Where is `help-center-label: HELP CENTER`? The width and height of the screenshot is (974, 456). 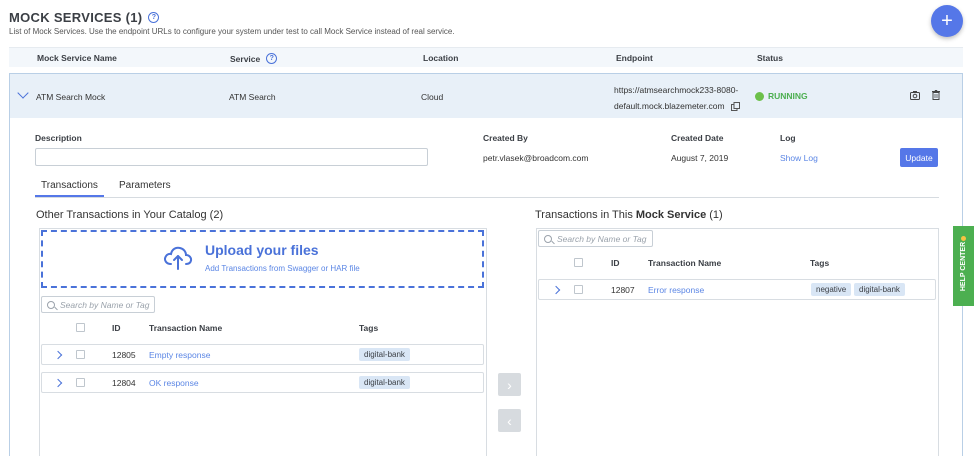
help-center-label: HELP CENTER is located at coordinates (963, 266).